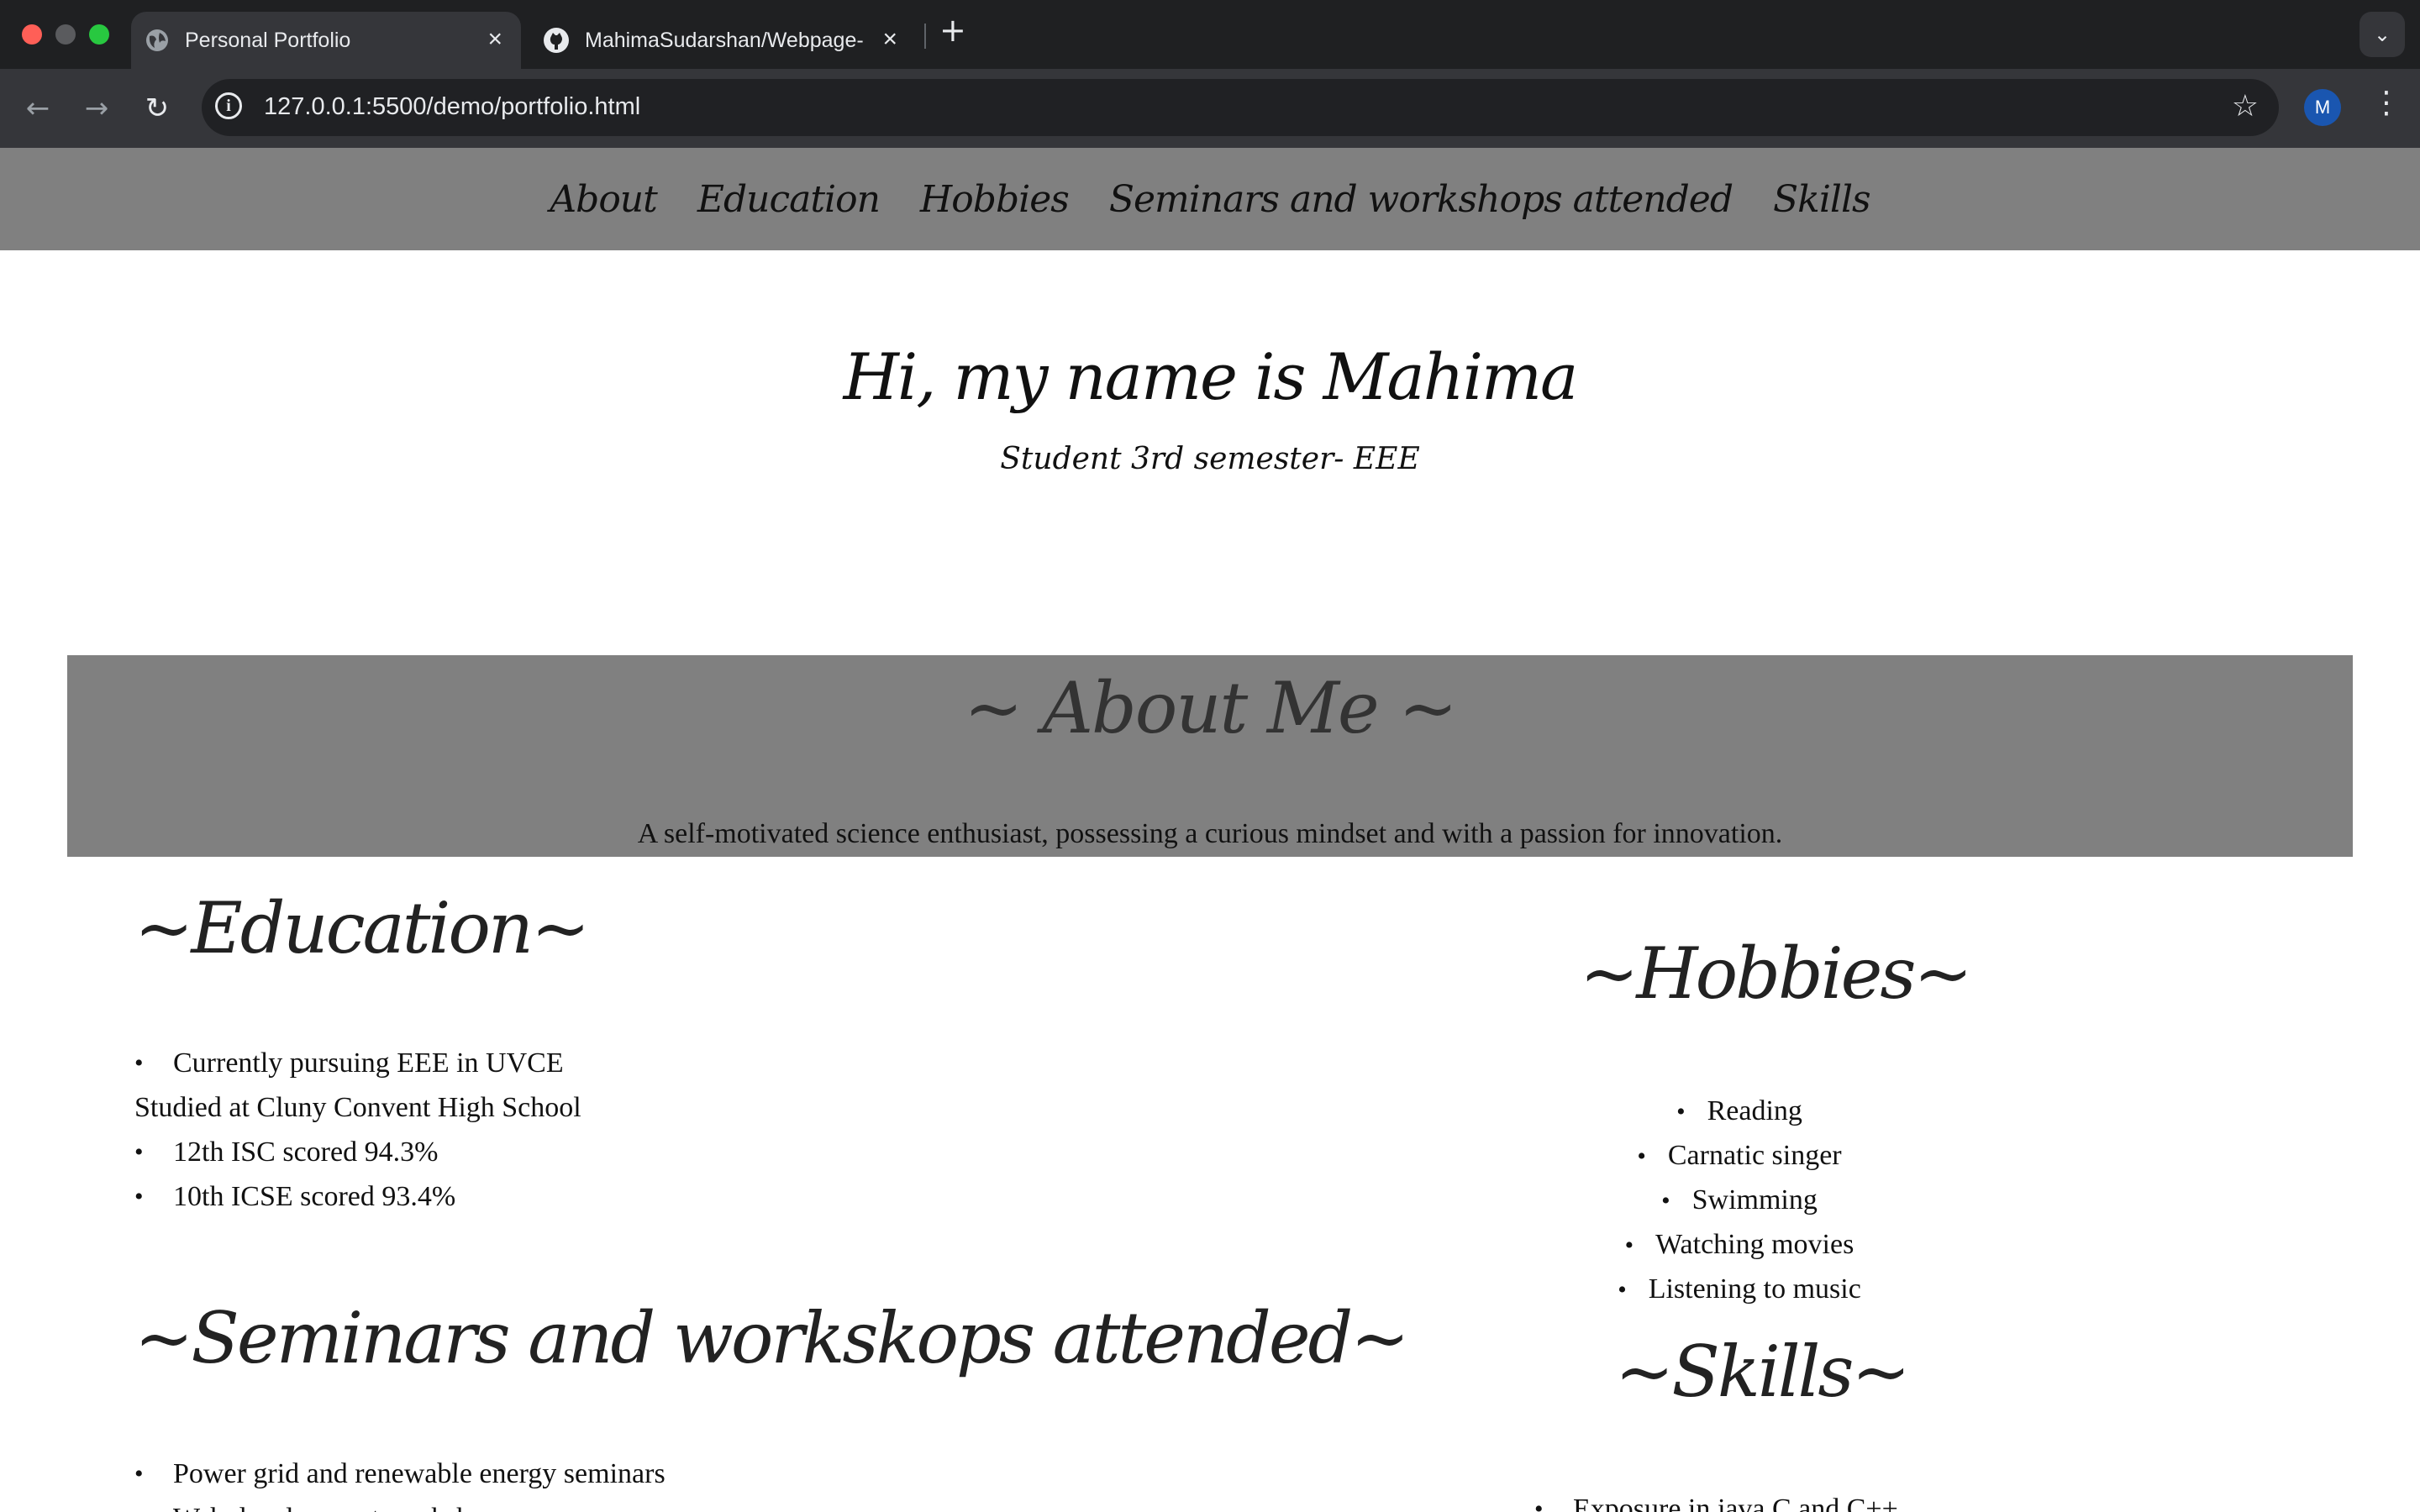 This screenshot has height=1512, width=2420. What do you see at coordinates (99, 34) in the screenshot?
I see `maximize-window-button` at bounding box center [99, 34].